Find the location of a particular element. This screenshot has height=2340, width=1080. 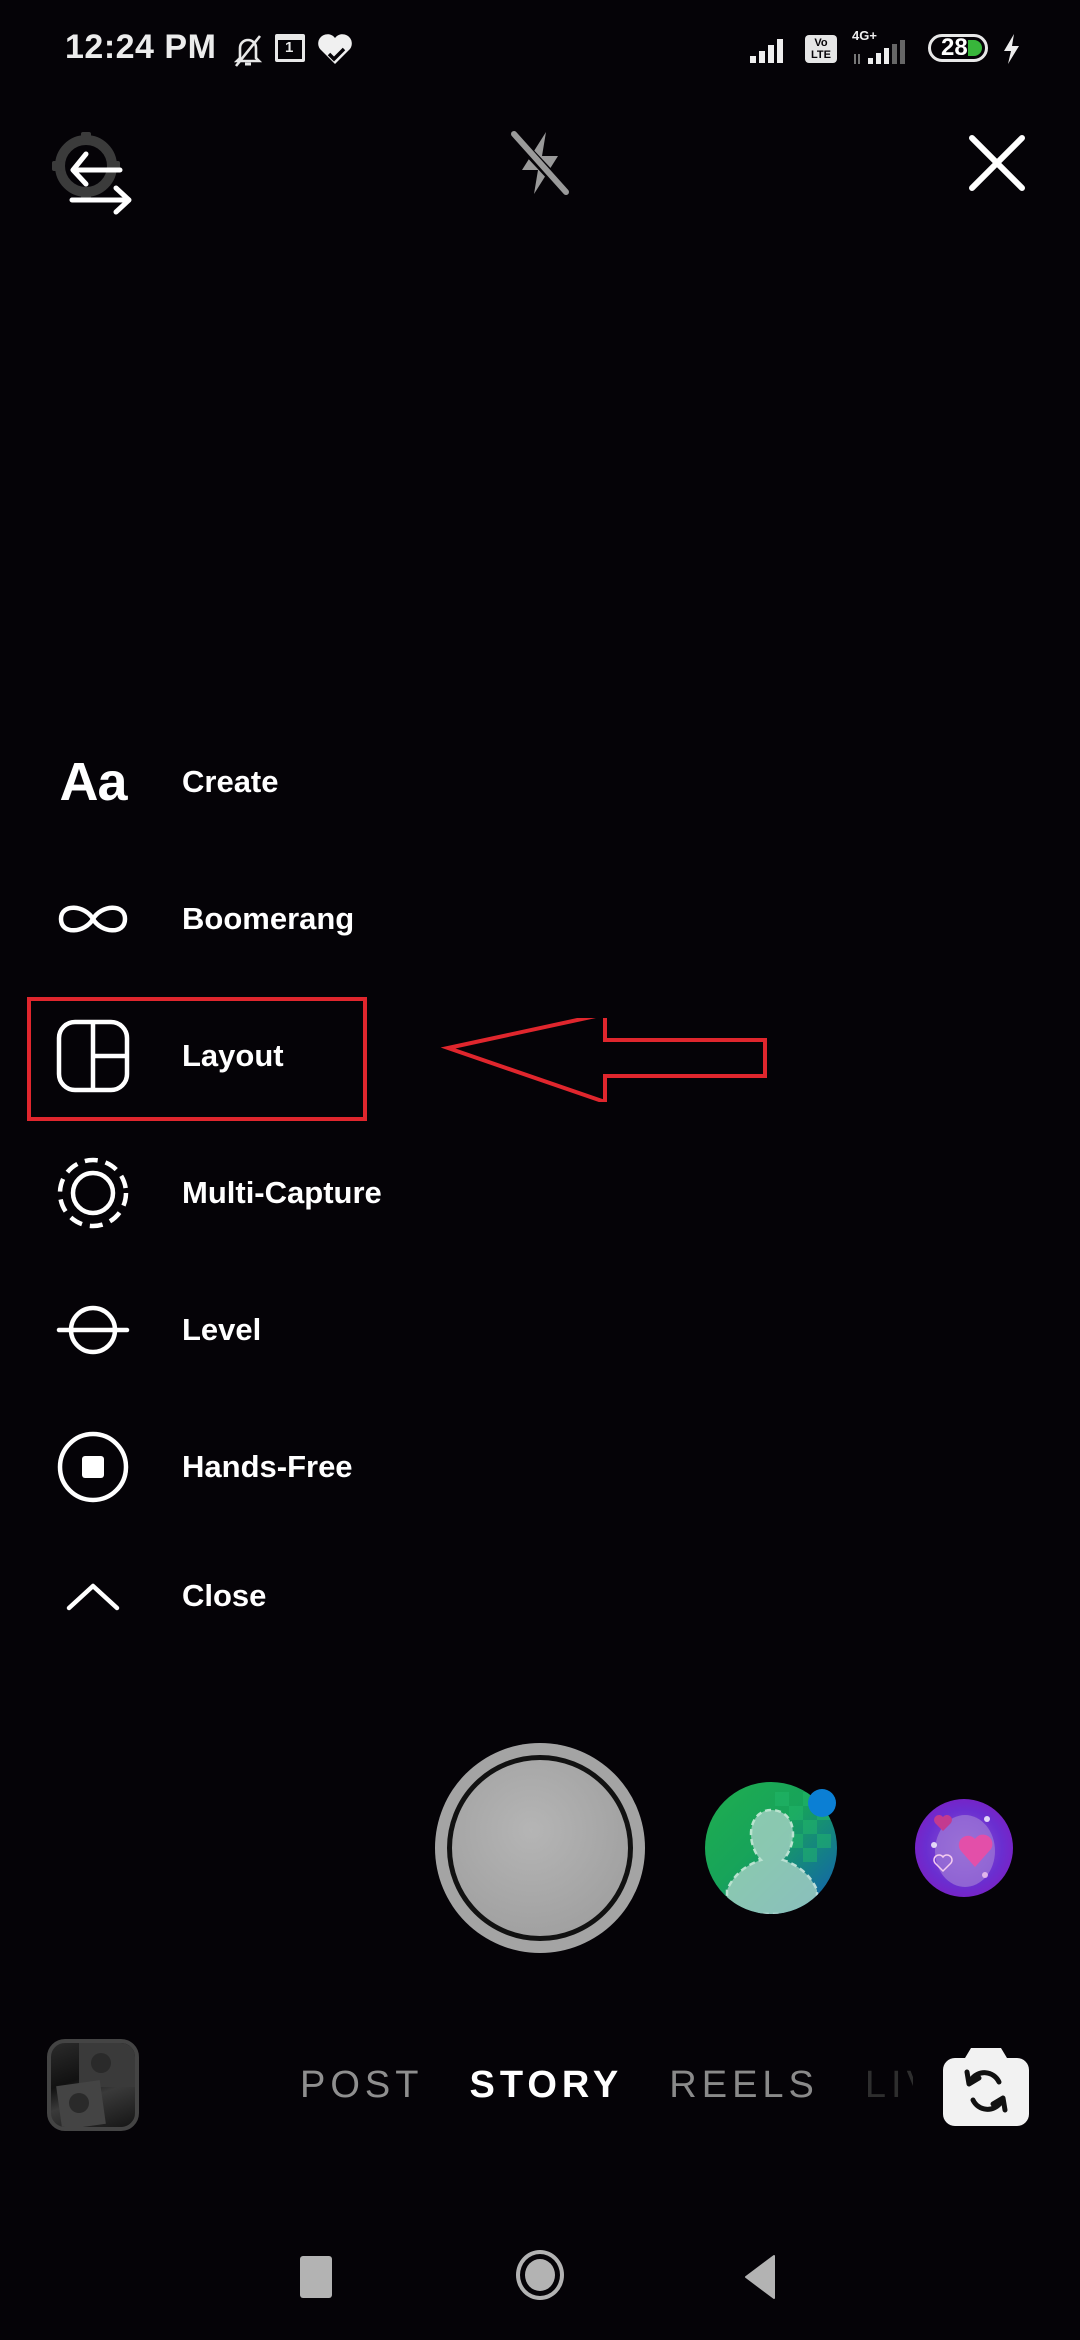

close-icon is located at coordinates (997, 163).